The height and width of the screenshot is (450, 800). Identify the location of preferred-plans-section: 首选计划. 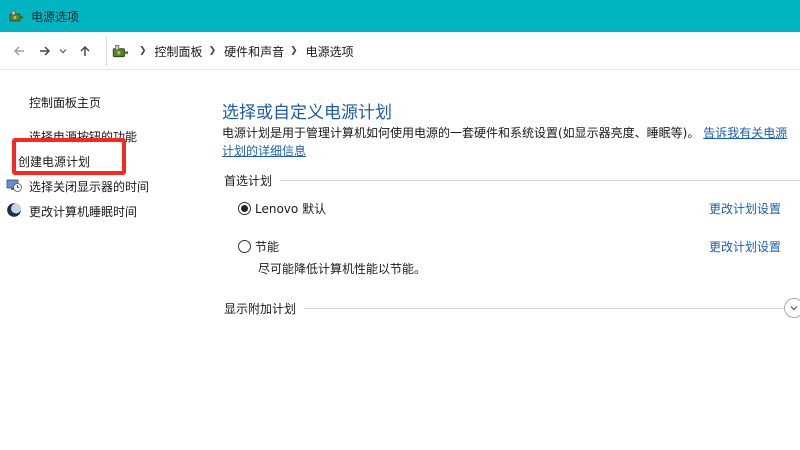
(512, 180).